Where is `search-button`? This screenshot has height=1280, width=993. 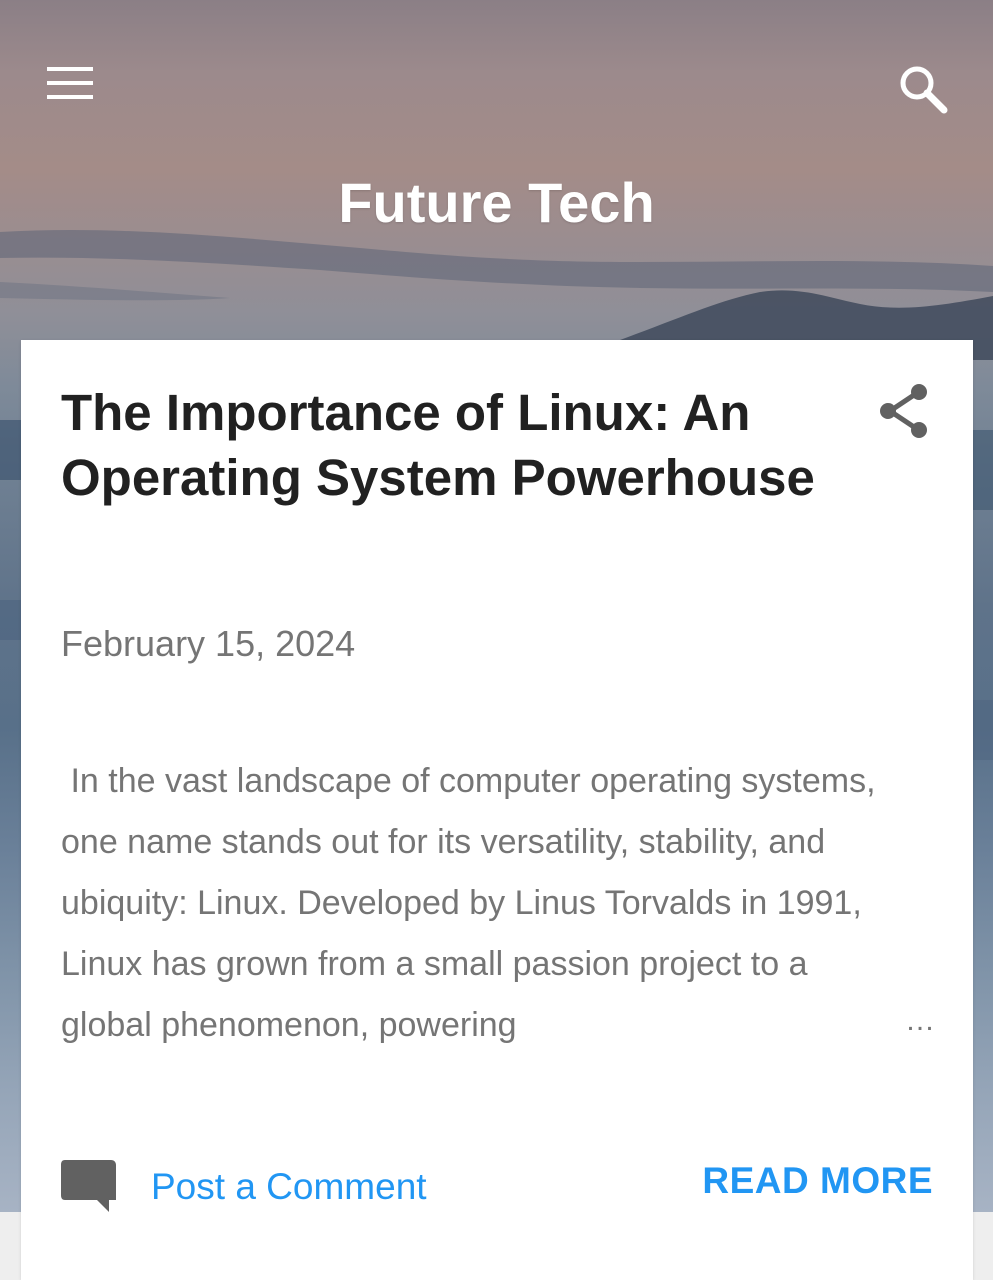
search-button is located at coordinates (923, 89).